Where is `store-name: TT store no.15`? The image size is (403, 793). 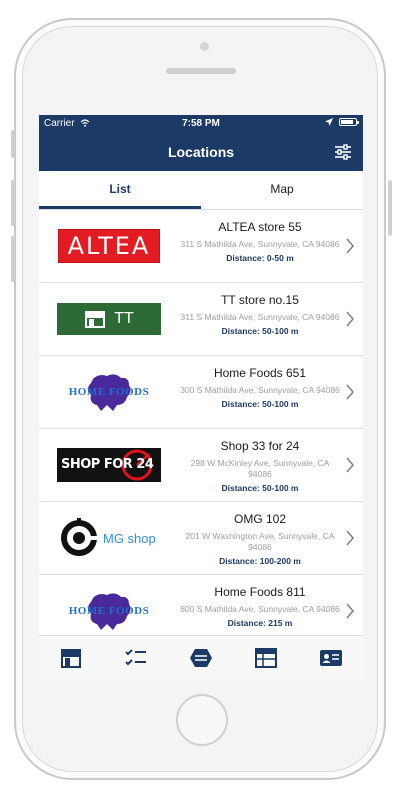
store-name: TT store no.15 is located at coordinates (260, 300).